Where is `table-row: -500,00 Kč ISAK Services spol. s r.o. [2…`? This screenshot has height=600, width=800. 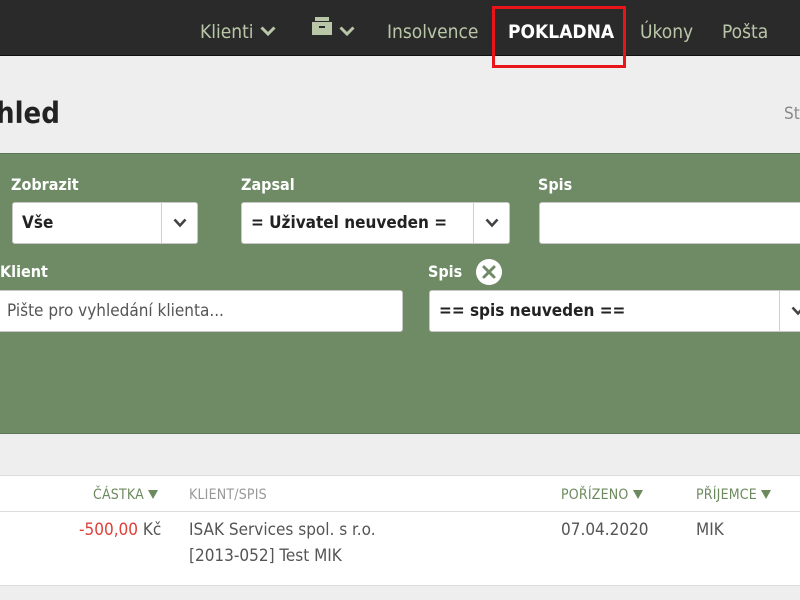
table-row: -500,00 Kč ISAK Services spol. s r.o. [2… is located at coordinates (400, 549).